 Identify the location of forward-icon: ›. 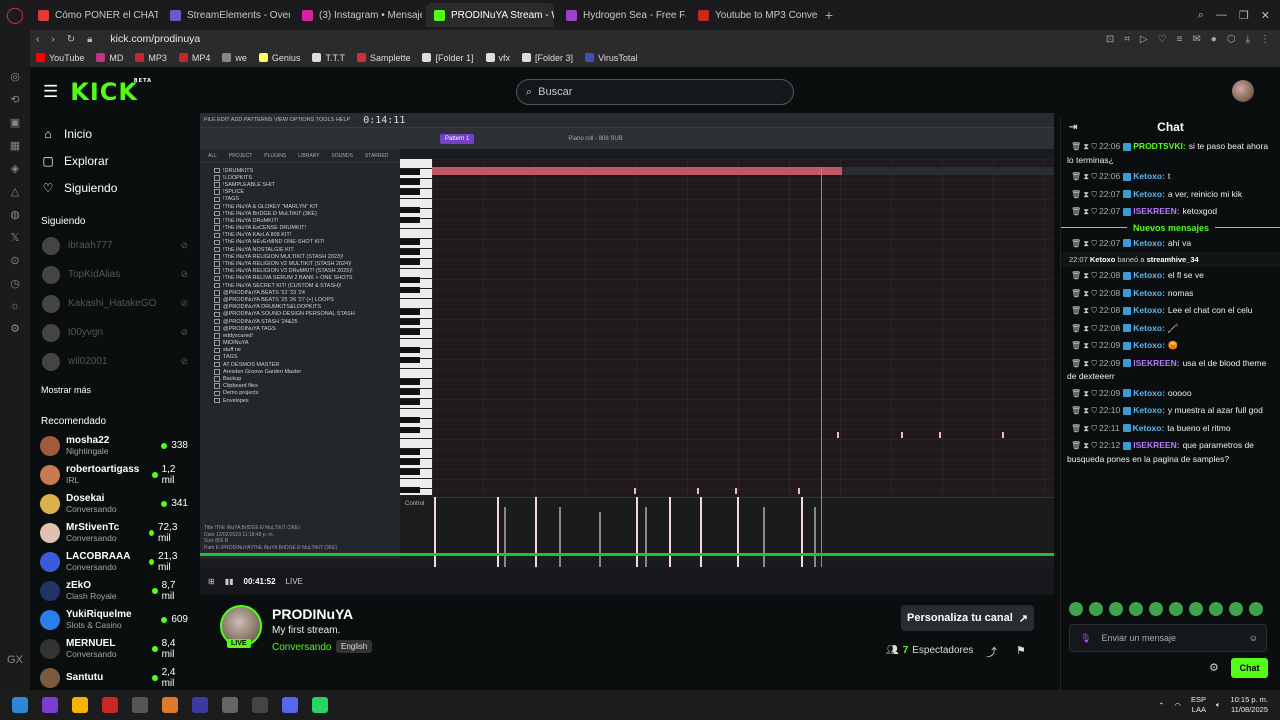
(52, 39).